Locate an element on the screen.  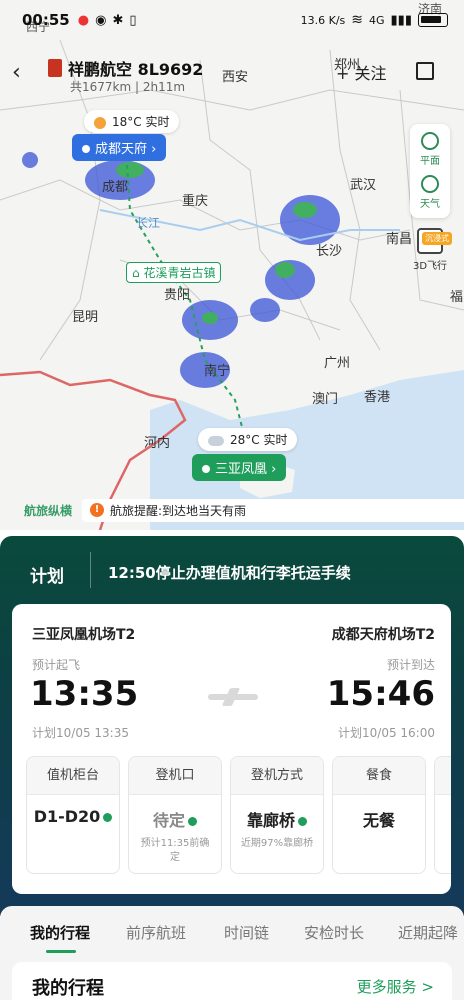
map-weather-button: 天气 is located at coordinates (430, 192).